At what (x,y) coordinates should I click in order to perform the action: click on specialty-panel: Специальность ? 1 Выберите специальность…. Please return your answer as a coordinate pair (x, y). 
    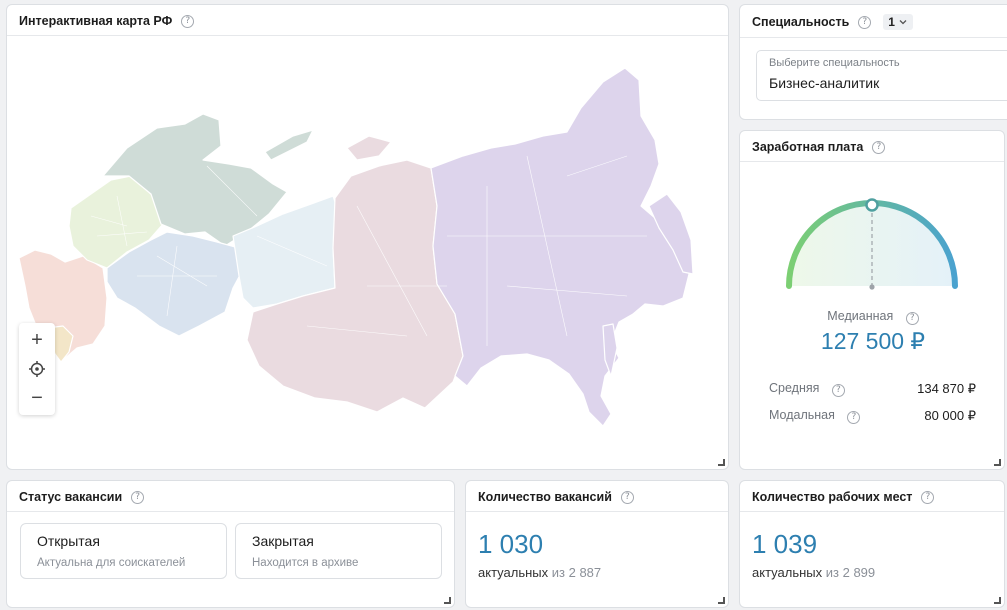
    Looking at the image, I should click on (873, 62).